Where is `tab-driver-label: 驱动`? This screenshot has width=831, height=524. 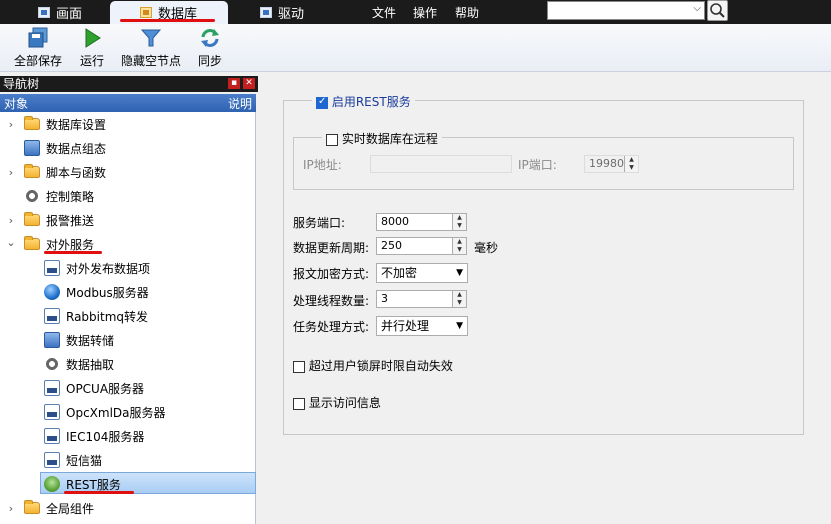
tab-driver-label: 驱动 is located at coordinates (291, 14).